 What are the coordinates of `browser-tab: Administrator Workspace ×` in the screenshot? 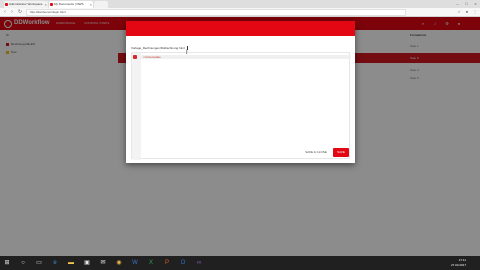 It's located at (26, 4).